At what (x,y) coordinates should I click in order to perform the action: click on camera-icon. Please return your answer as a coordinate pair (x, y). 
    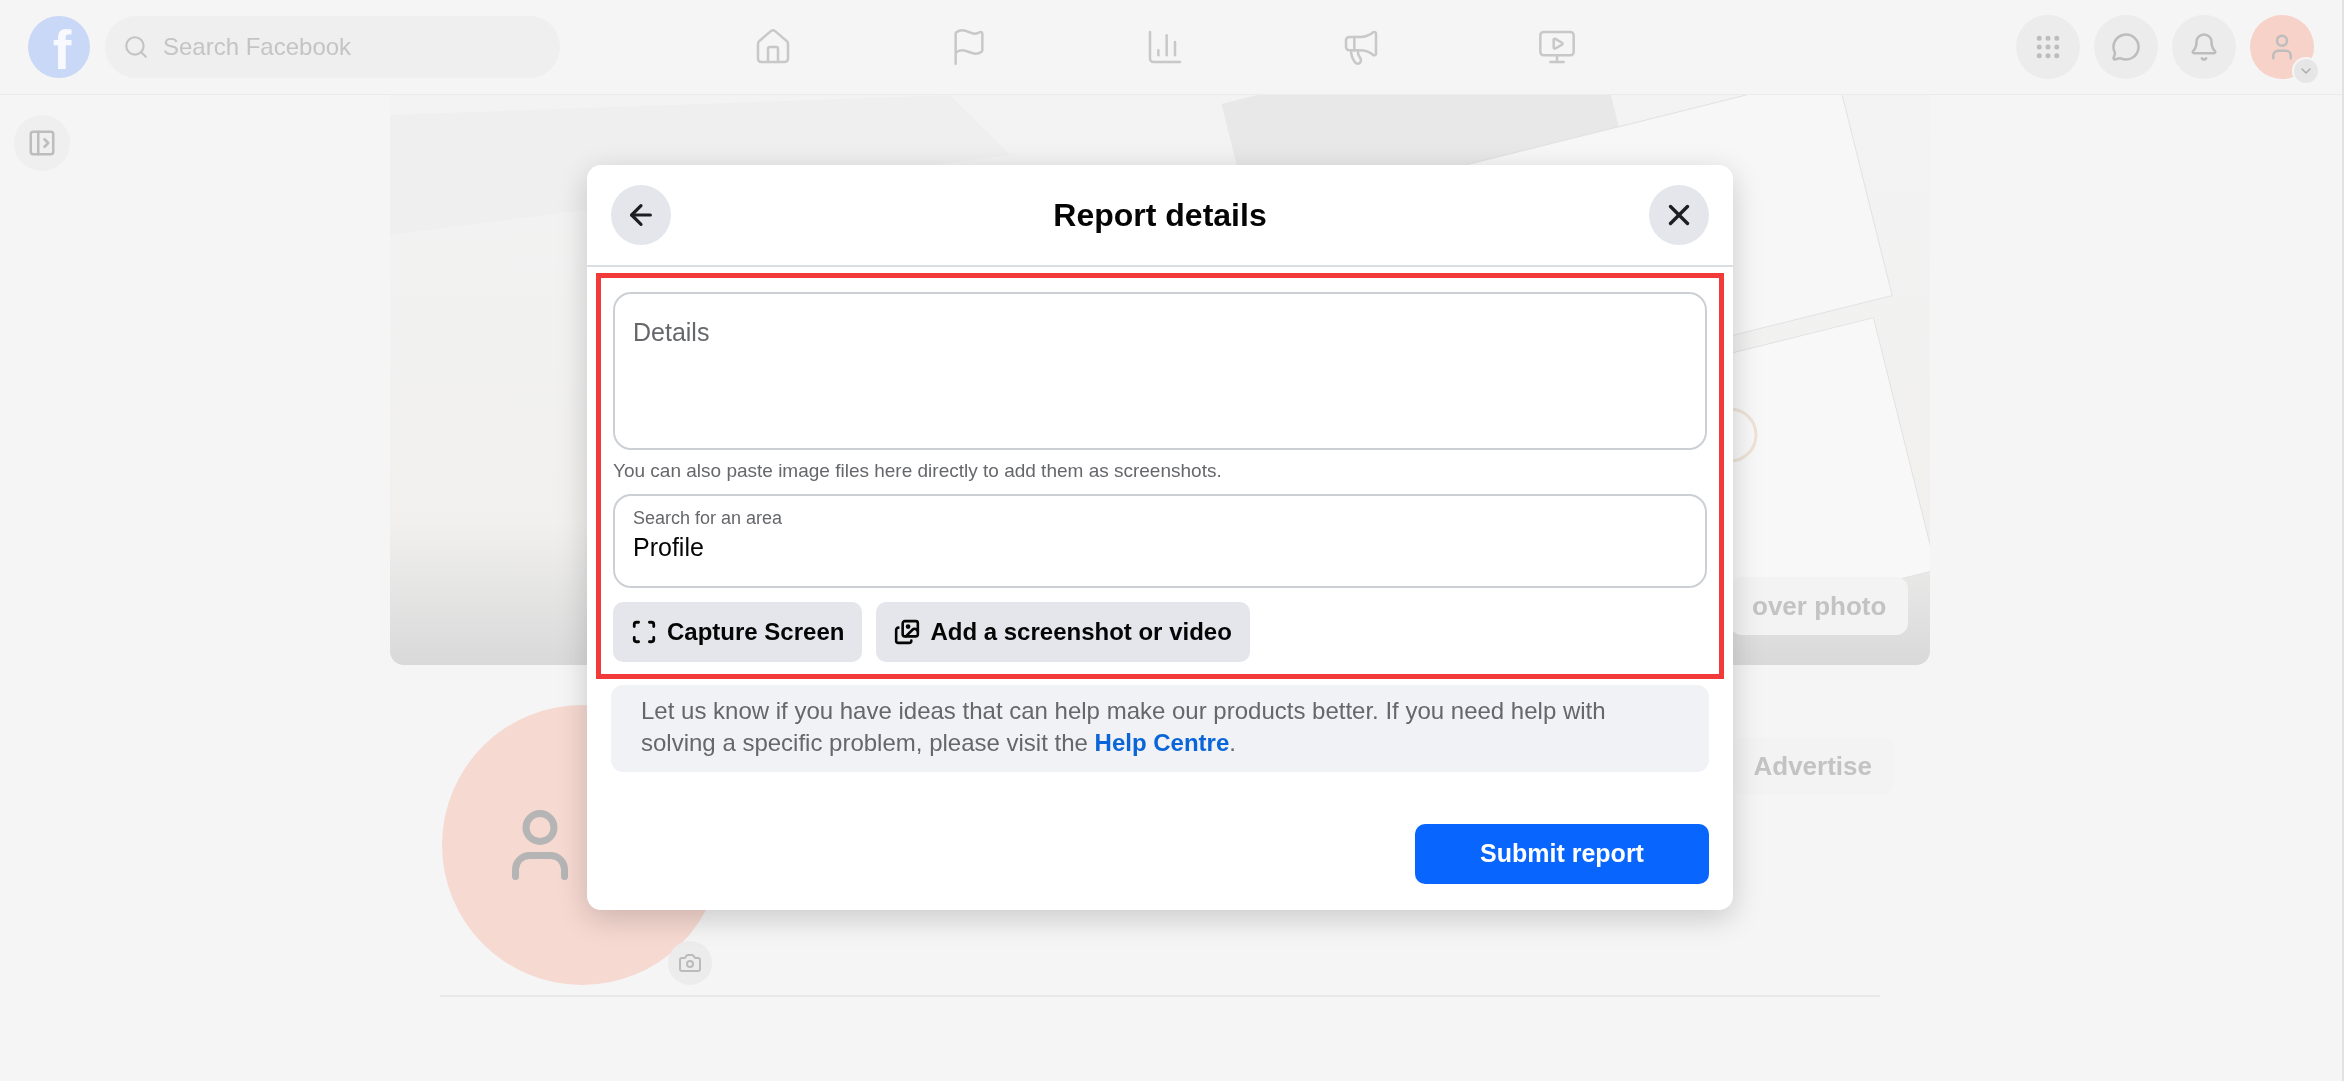
    Looking at the image, I should click on (690, 963).